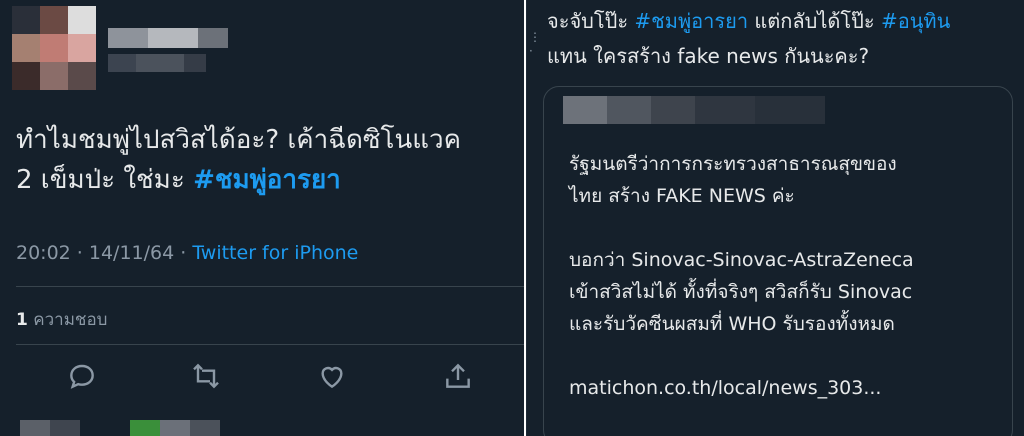  What do you see at coordinates (733, 164) in the screenshot?
I see `quoted-line: รัฐมนตรีว่าการกระทรวงสาธารณสุขของ` at bounding box center [733, 164].